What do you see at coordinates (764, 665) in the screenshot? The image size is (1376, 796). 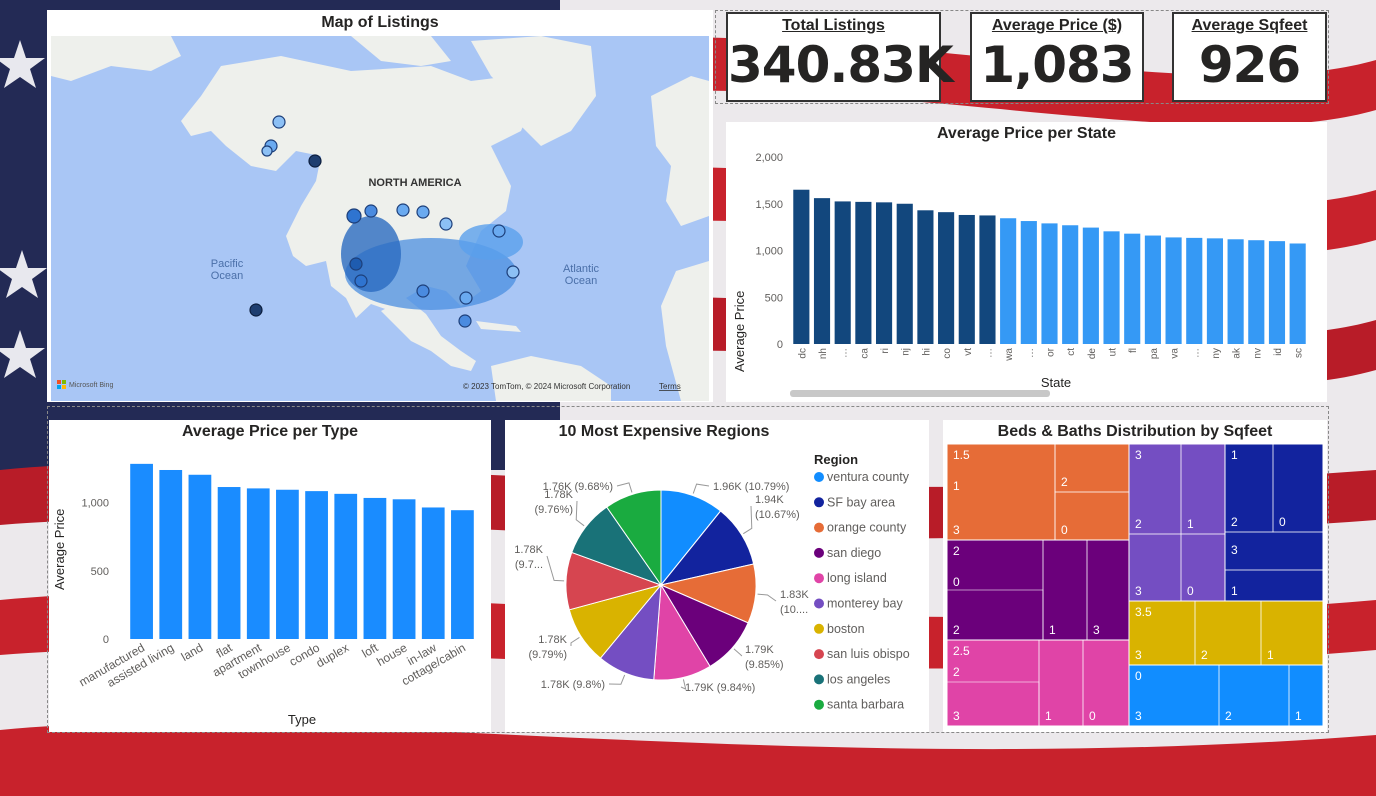 I see `pie-data-label: (9.85%)` at bounding box center [764, 665].